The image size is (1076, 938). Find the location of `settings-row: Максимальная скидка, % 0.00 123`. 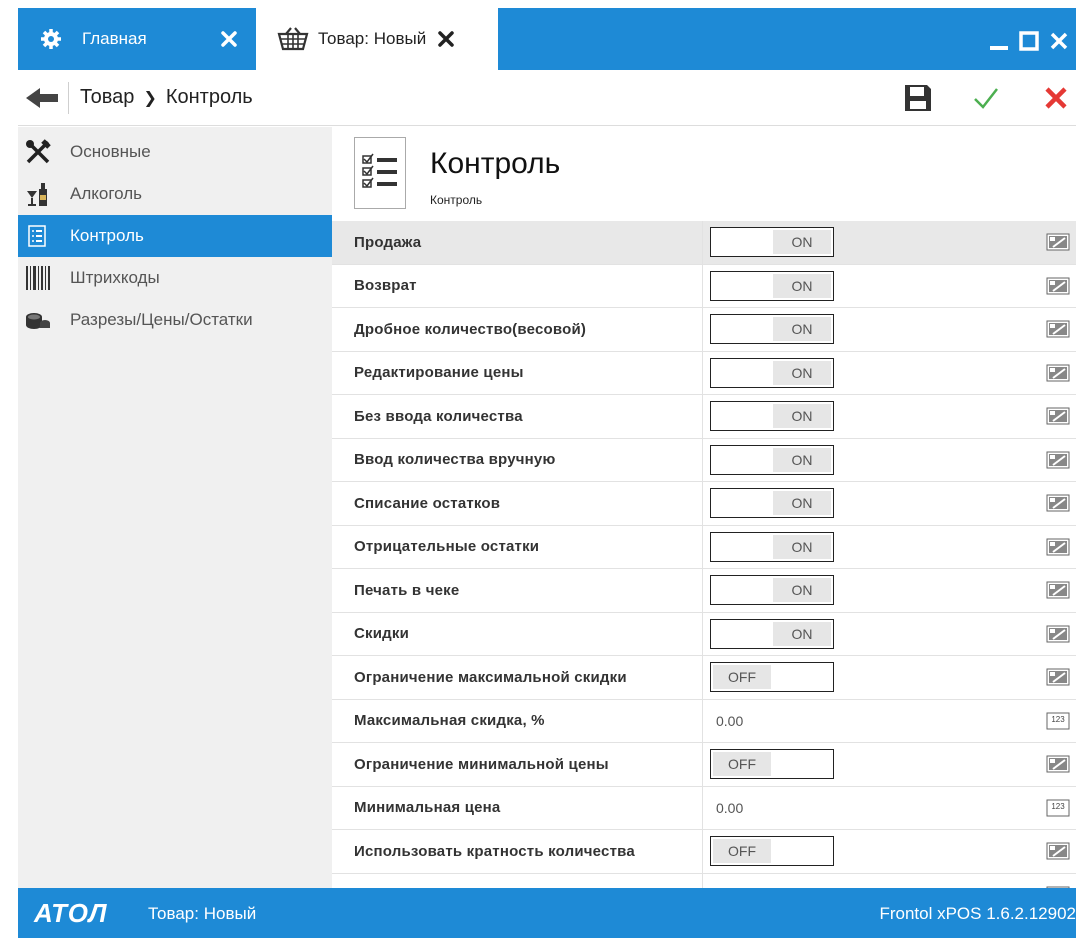

settings-row: Максимальная скидка, % 0.00 123 is located at coordinates (704, 721).